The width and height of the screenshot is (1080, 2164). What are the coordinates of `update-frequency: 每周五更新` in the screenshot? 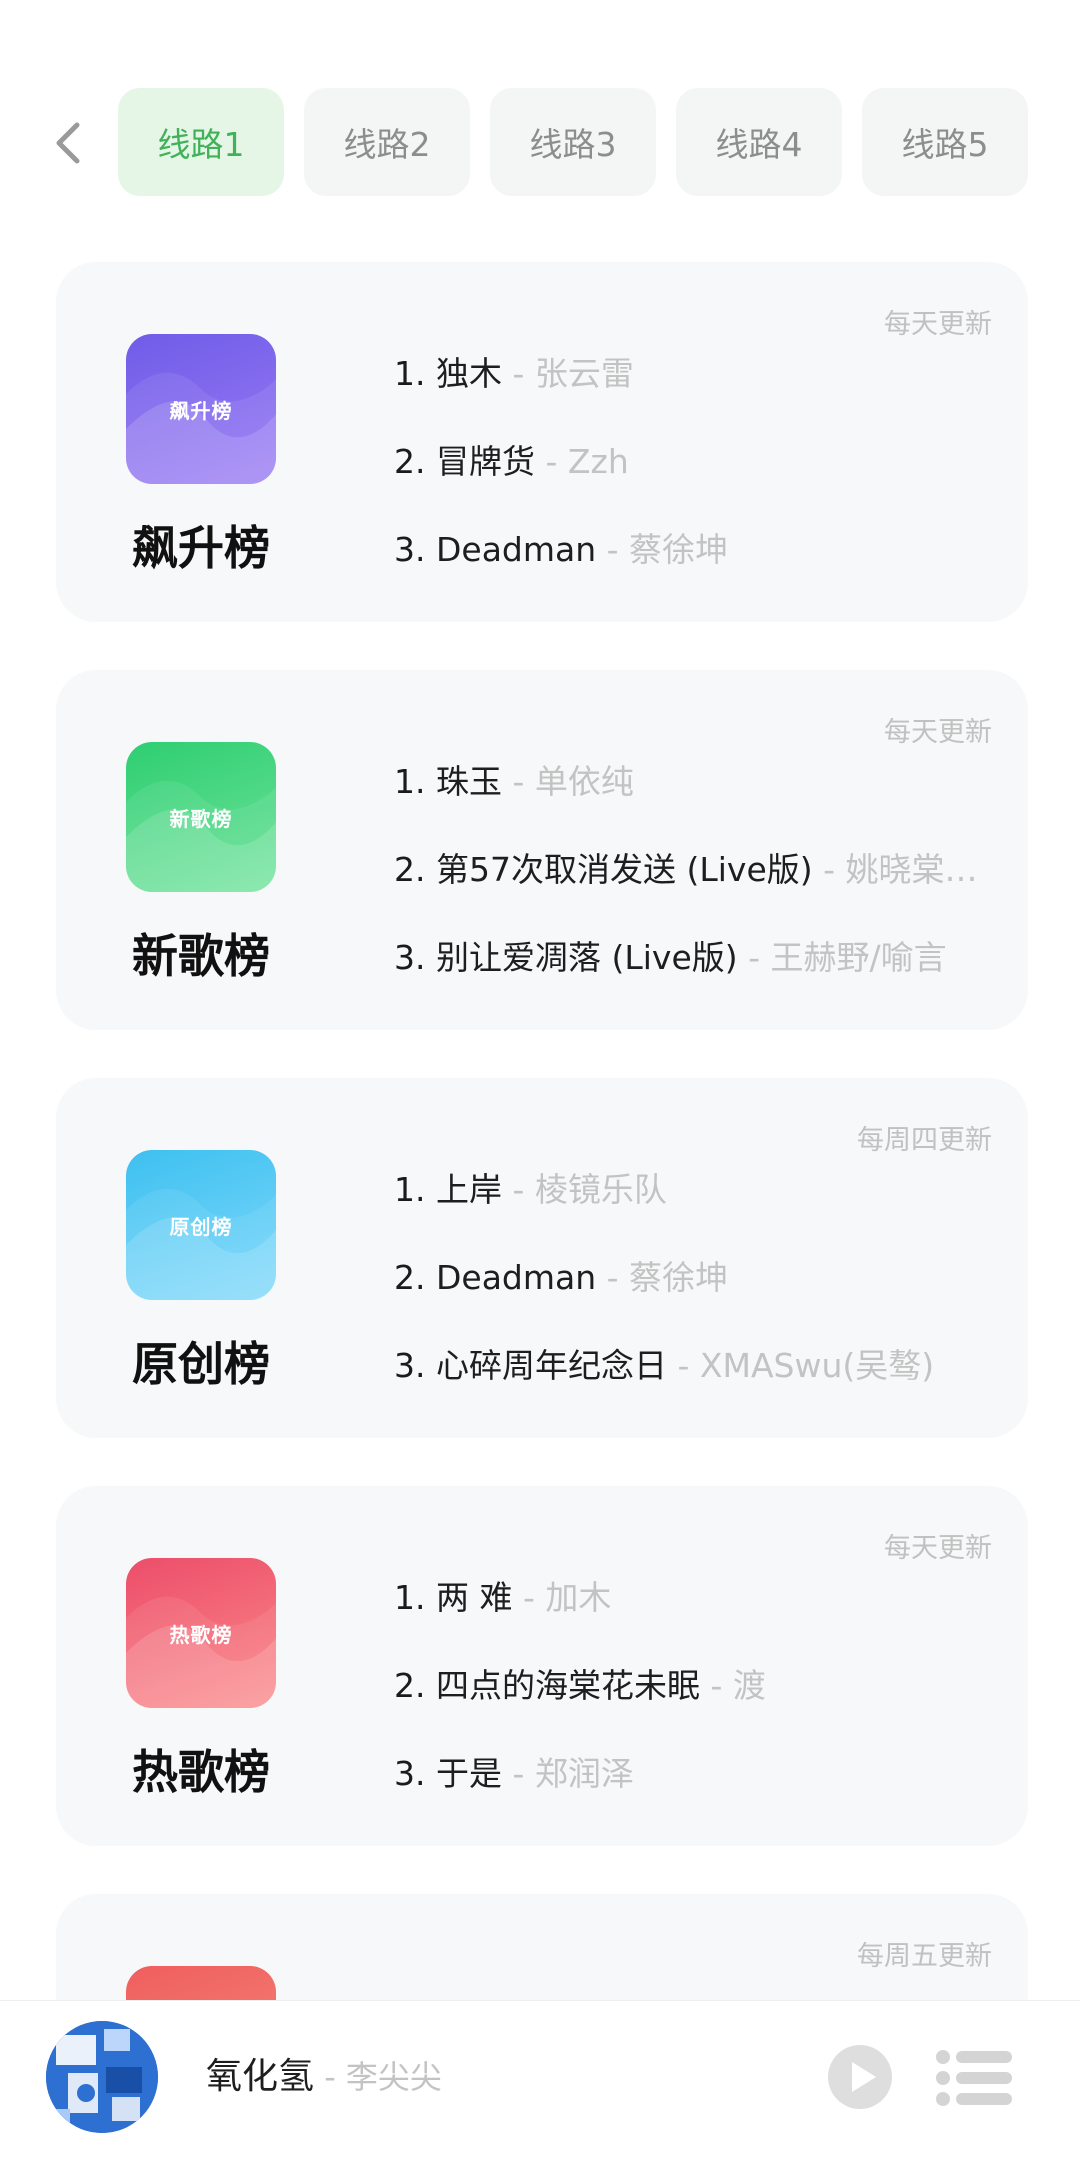 It's located at (924, 1956).